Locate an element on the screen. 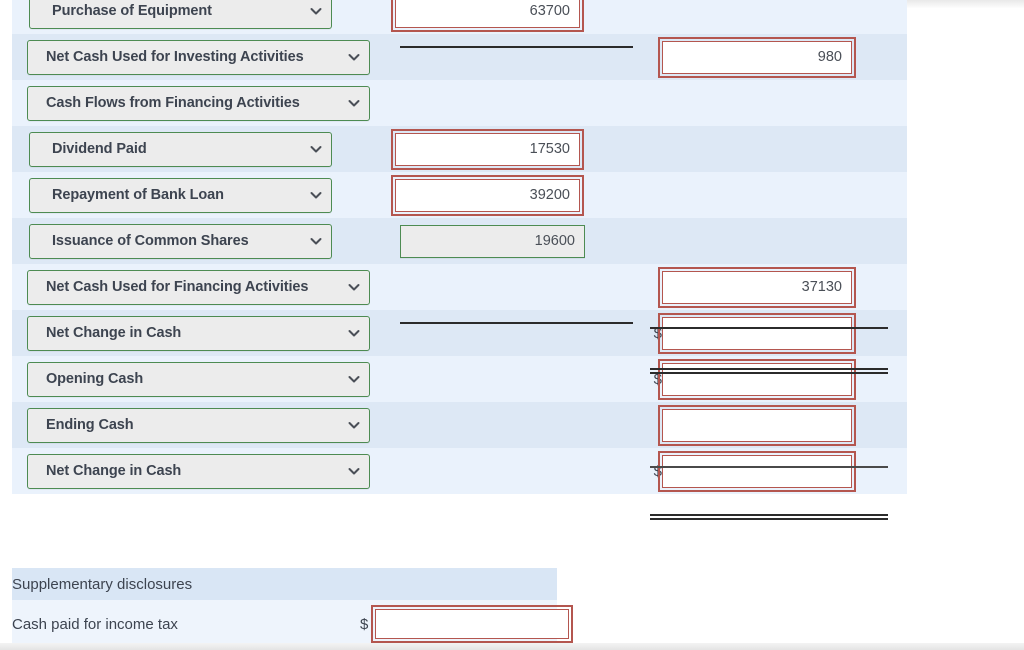 This screenshot has width=1024, height=650. statement-row-label-cell: Cash Flows from Financing Activities is located at coordinates (198, 103).